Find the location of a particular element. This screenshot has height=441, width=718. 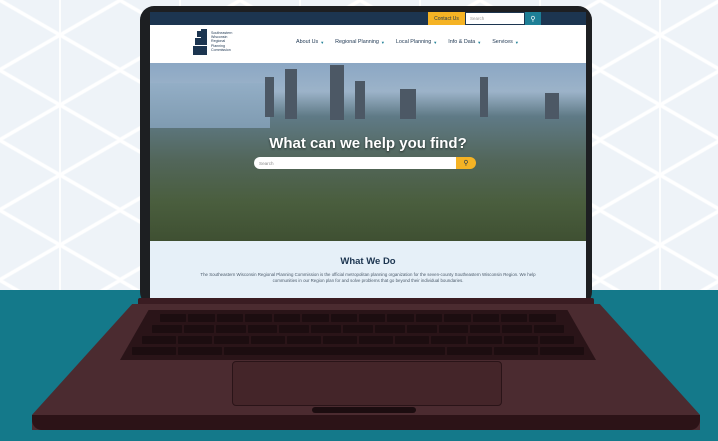

nav-item-services: Services ▼ is located at coordinates (505, 42).